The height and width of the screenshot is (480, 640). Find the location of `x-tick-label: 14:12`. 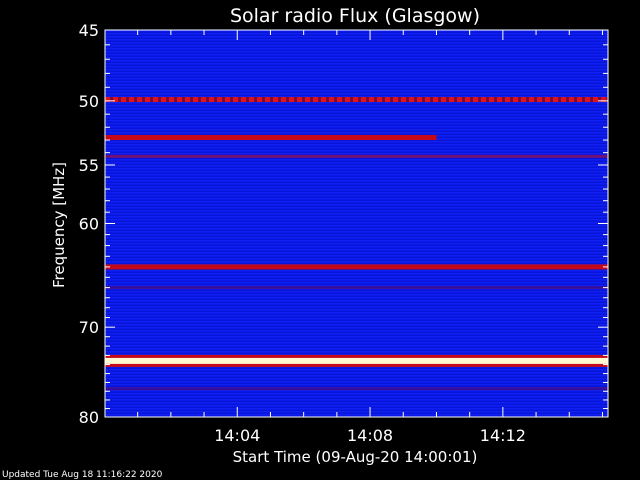

x-tick-label: 14:12 is located at coordinates (503, 435).